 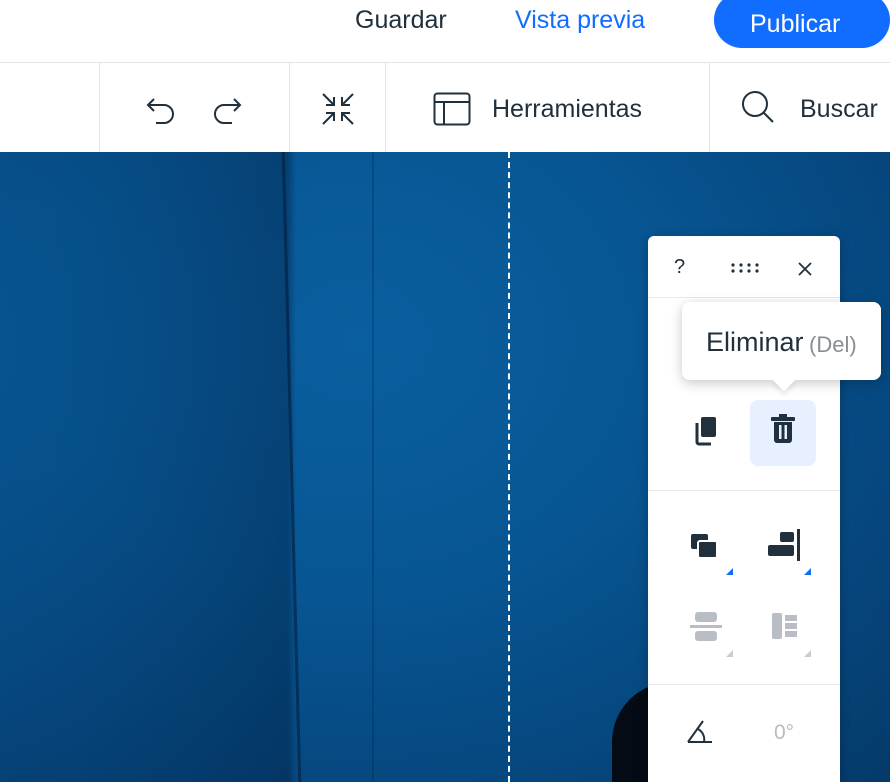 I want to click on distribute-icon, so click(x=706, y=626).